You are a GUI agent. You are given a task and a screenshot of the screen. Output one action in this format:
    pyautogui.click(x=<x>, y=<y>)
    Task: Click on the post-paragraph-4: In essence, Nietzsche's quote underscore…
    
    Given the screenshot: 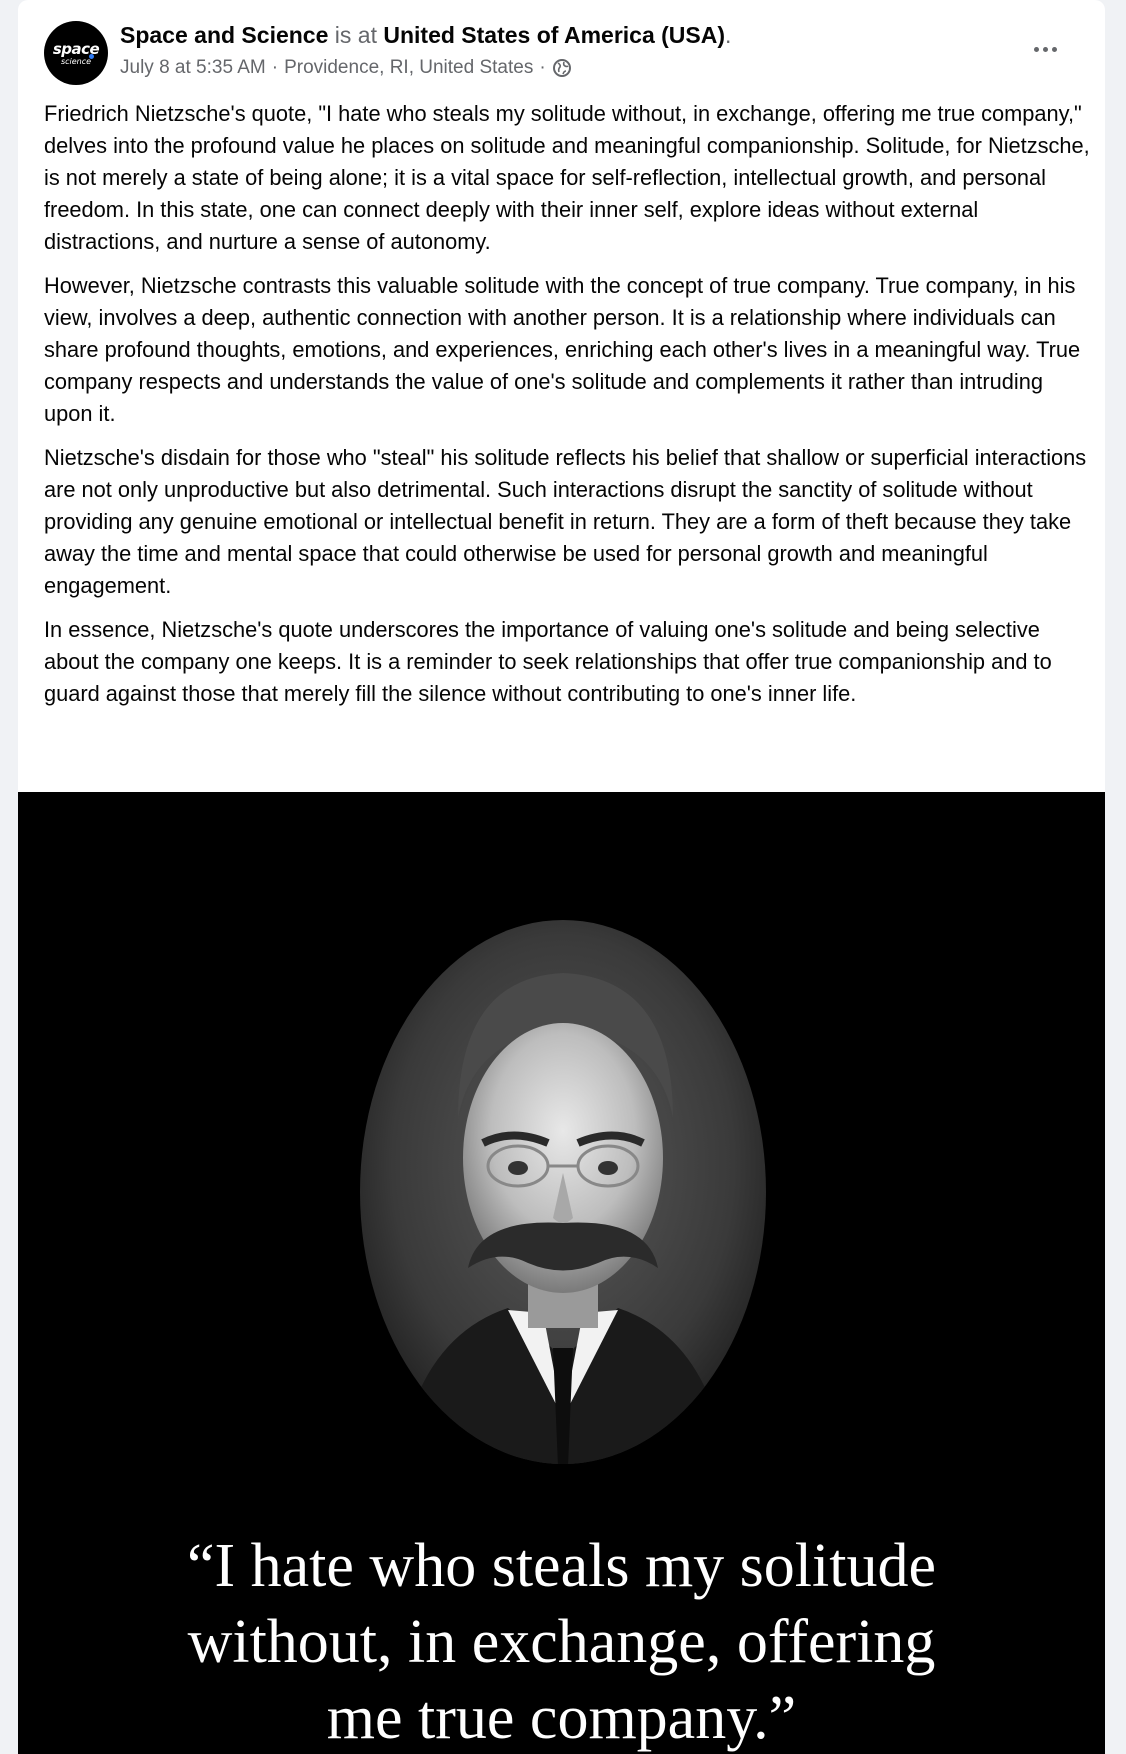 What is the action you would take?
    pyautogui.click(x=548, y=661)
    